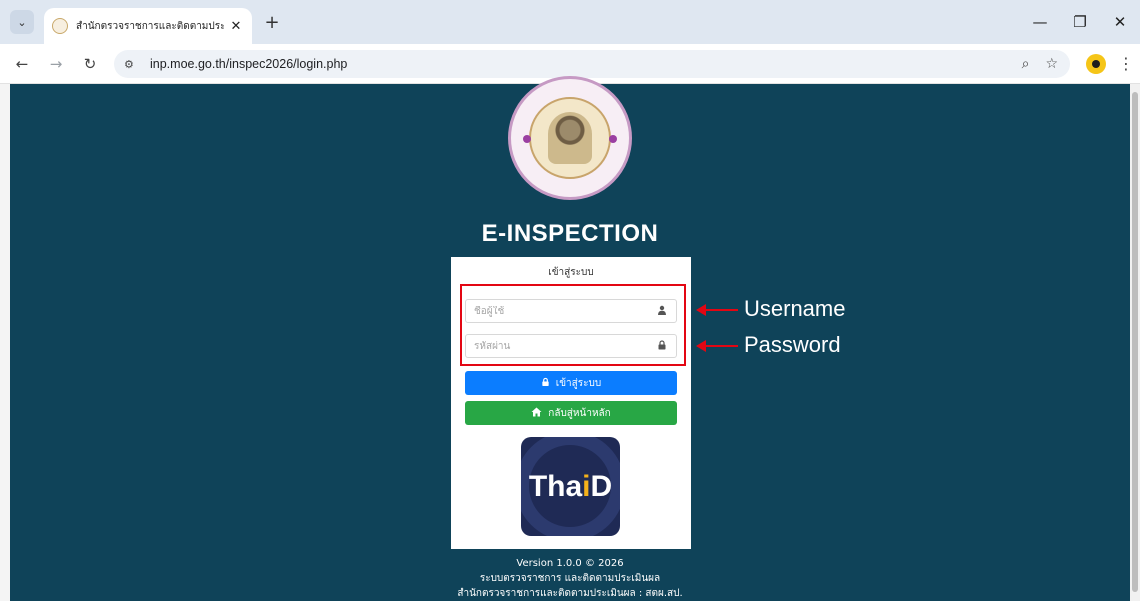 The image size is (1140, 601). Describe the element at coordinates (717, 346) in the screenshot. I see `password-arrow-icon` at that location.